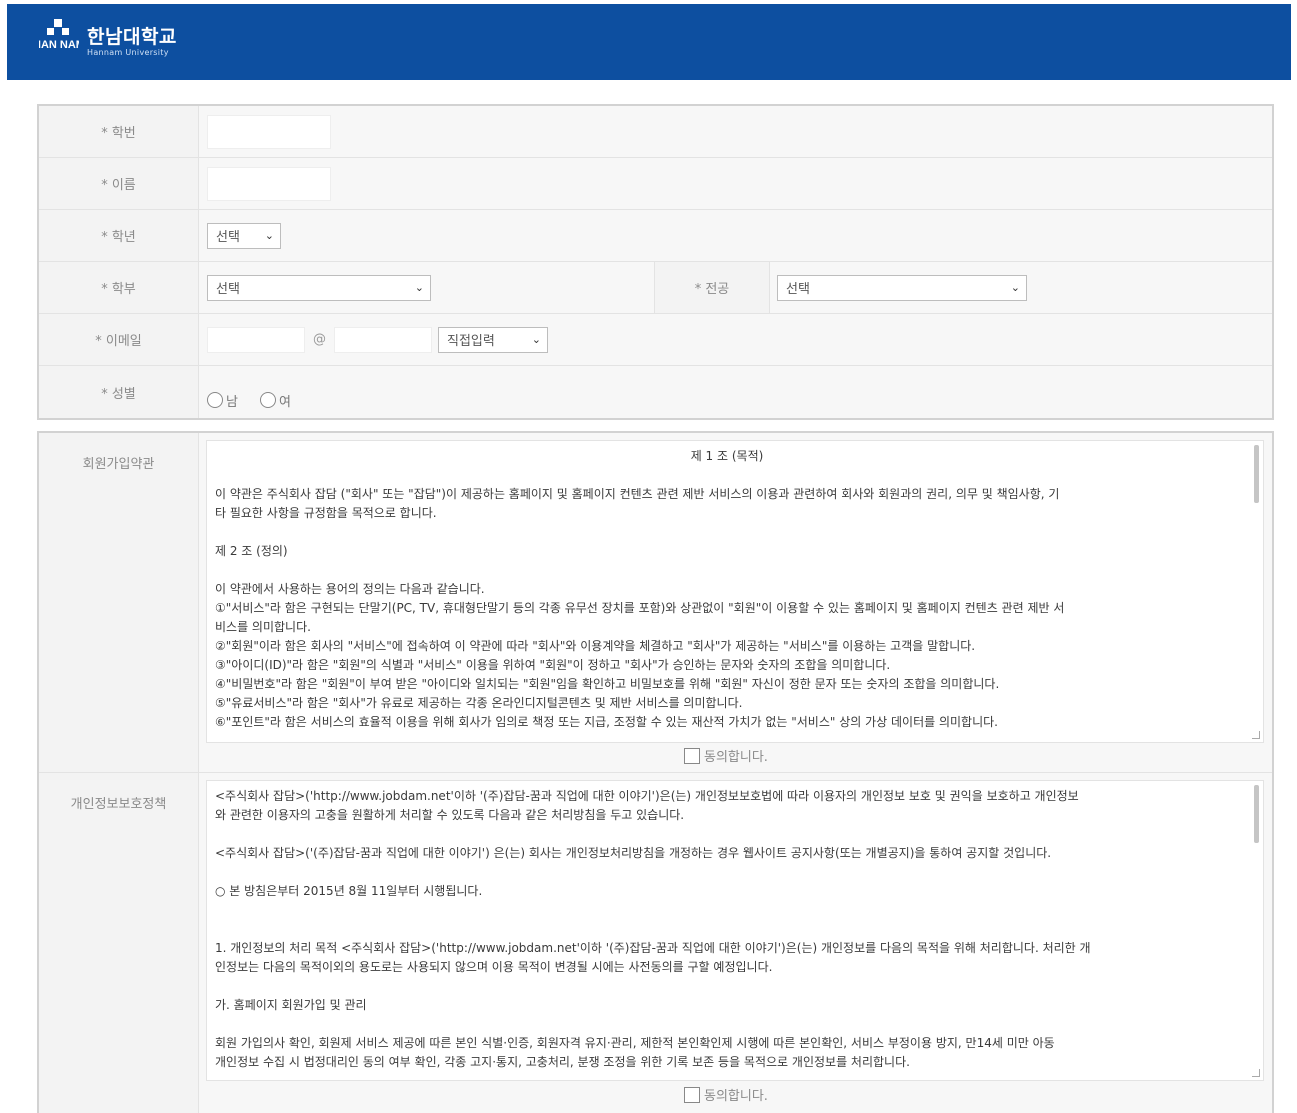  Describe the element at coordinates (228, 237) in the screenshot. I see `grade-select-value: 선택` at that location.